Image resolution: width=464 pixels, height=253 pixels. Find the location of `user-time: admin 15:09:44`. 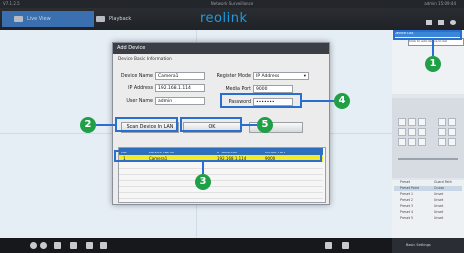

user-time: admin 15:09:44 is located at coordinates (440, 3).